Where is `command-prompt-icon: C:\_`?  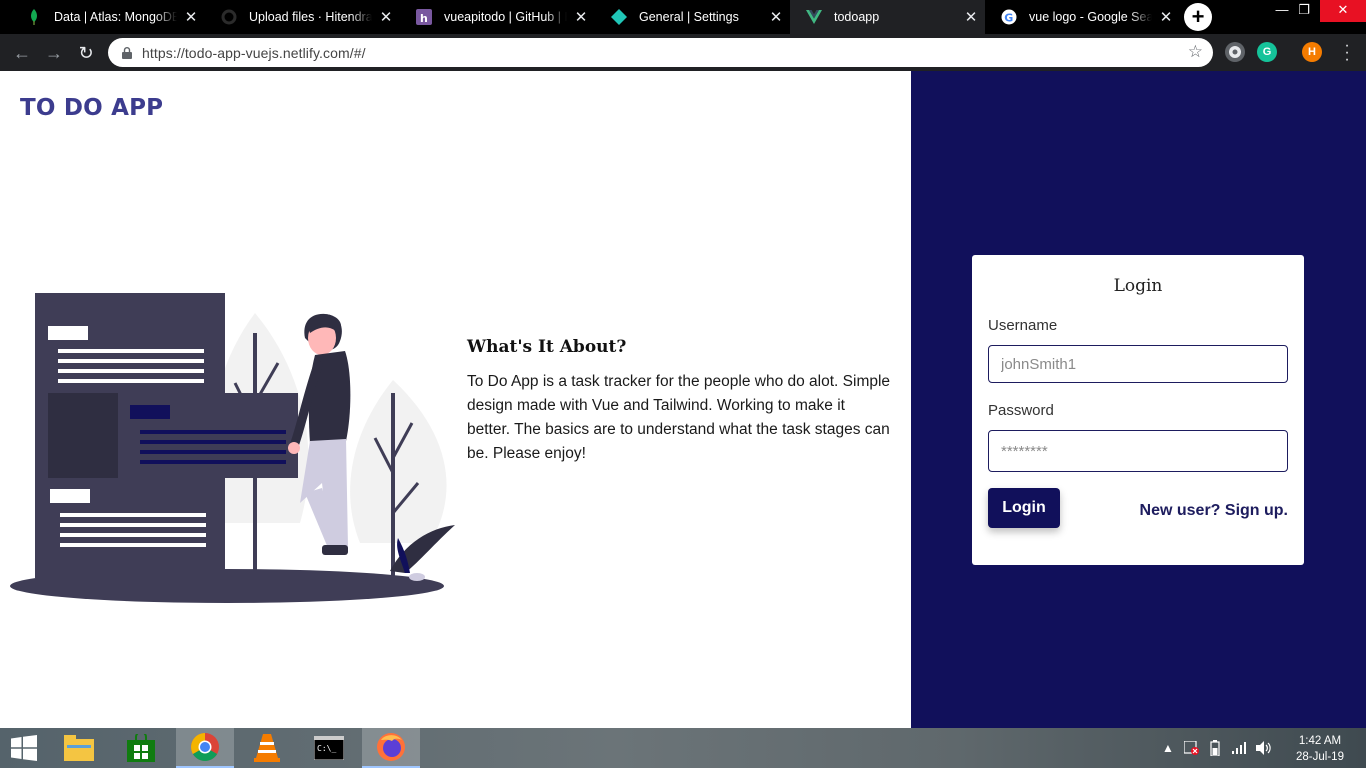 command-prompt-icon: C:\_ is located at coordinates (329, 748).